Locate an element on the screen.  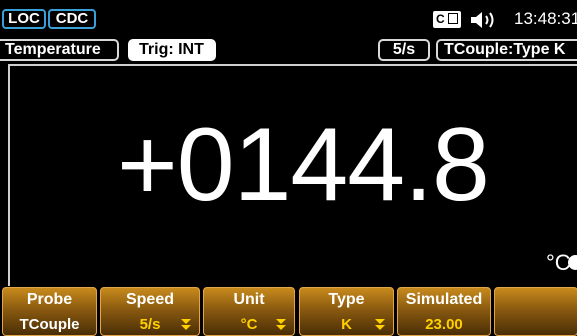
softkey-value is located at coordinates (536, 324).